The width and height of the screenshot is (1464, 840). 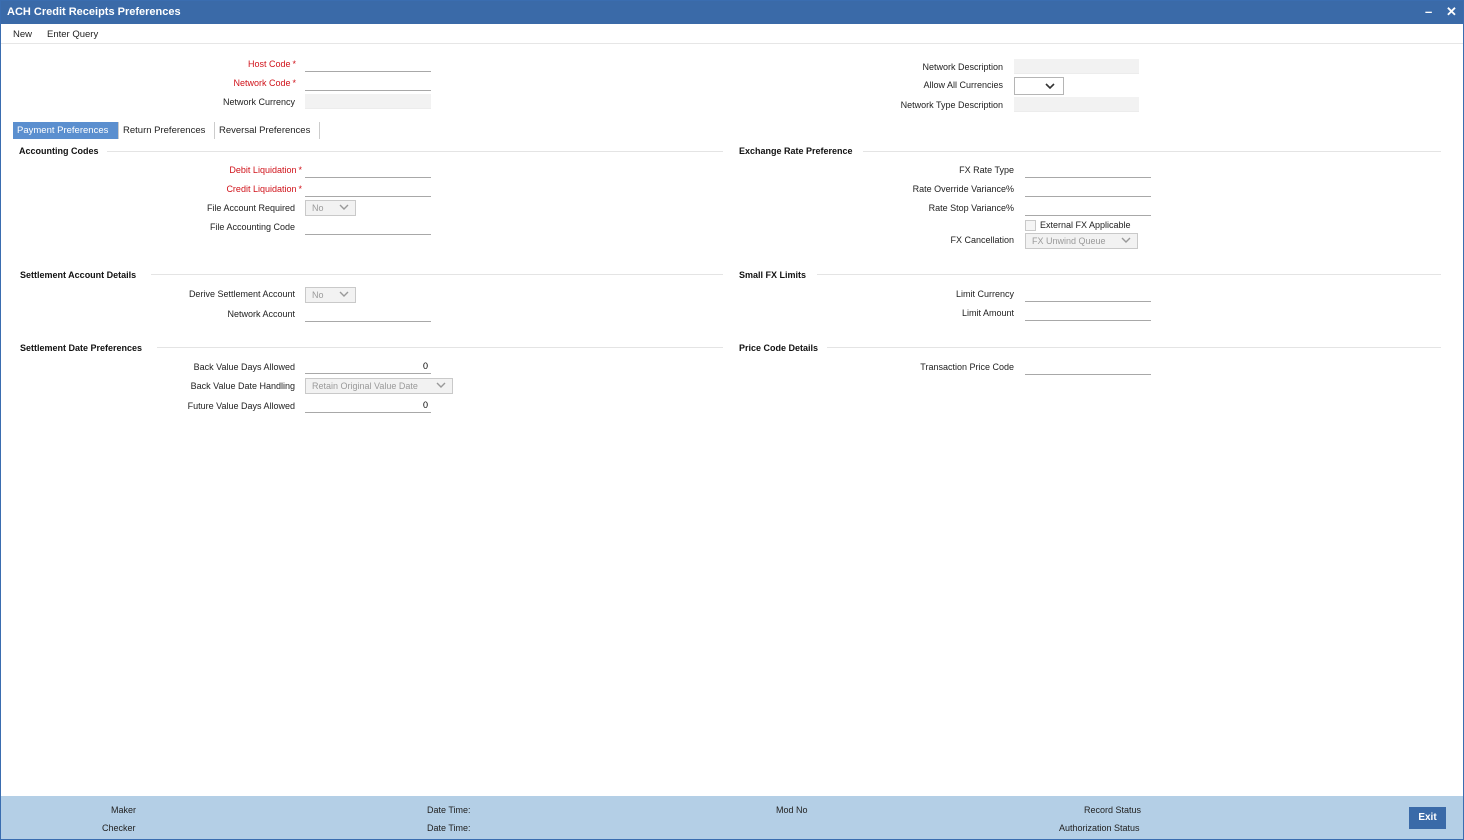 I want to click on fx-cancellation-select: FX Unwind Queue, so click(x=1081, y=241).